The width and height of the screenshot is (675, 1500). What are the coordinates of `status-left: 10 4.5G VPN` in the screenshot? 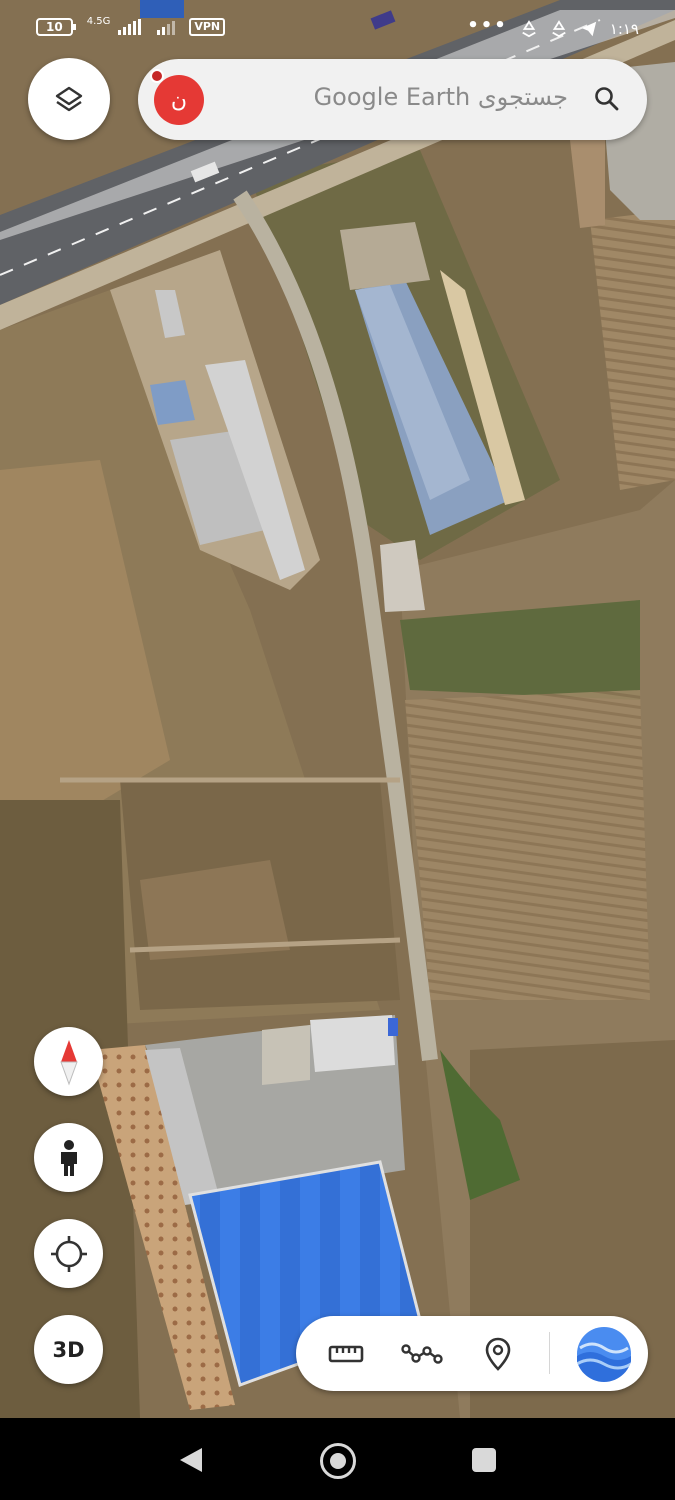 It's located at (131, 25).